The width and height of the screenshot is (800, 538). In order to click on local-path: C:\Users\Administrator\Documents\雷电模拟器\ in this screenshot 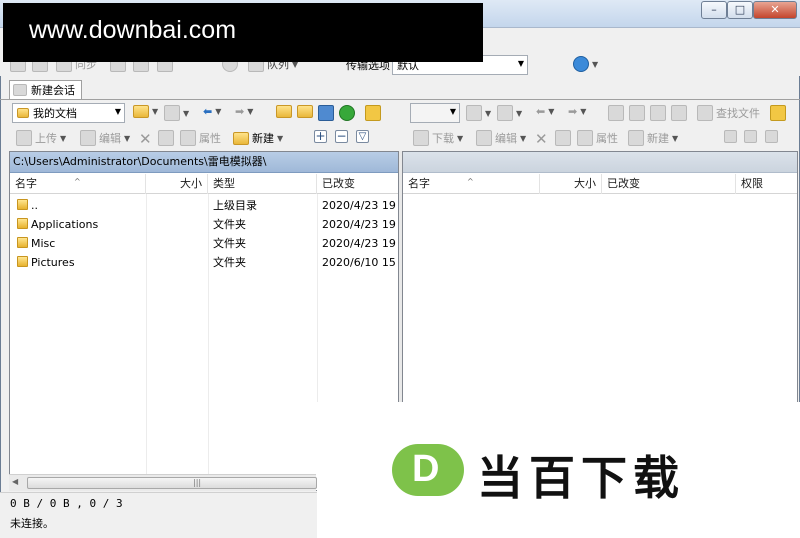, I will do `click(140, 161)`.